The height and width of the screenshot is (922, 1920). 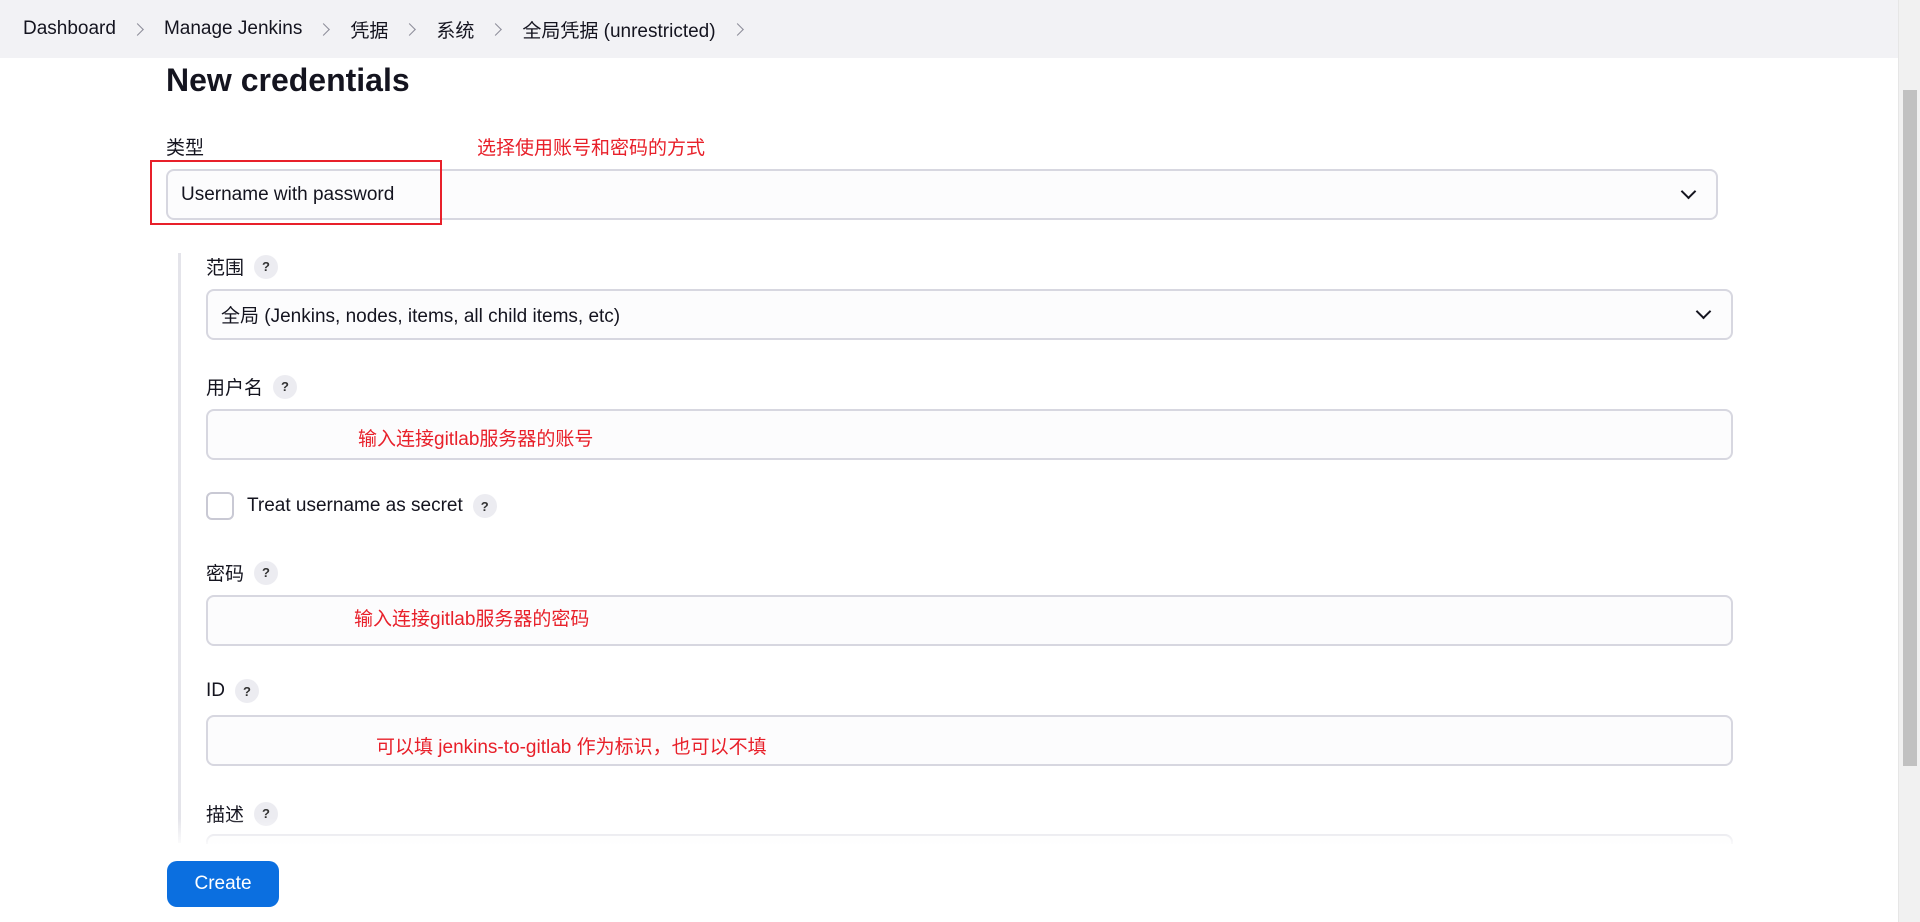 I want to click on id-label-text: ID, so click(x=215, y=690).